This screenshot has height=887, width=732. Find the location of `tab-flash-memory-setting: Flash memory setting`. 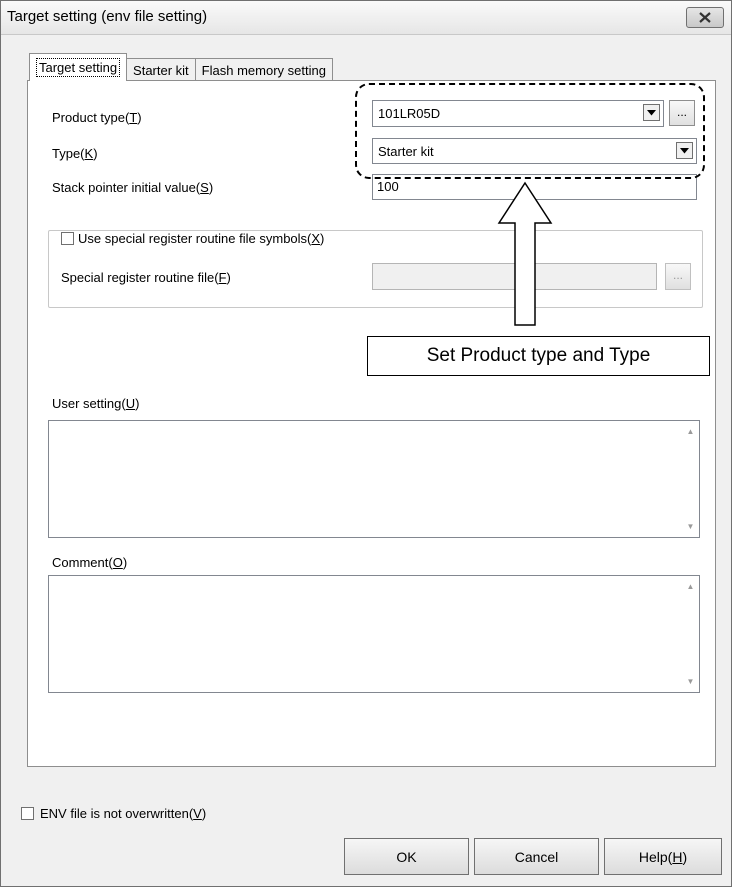

tab-flash-memory-setting: Flash memory setting is located at coordinates (263, 69).